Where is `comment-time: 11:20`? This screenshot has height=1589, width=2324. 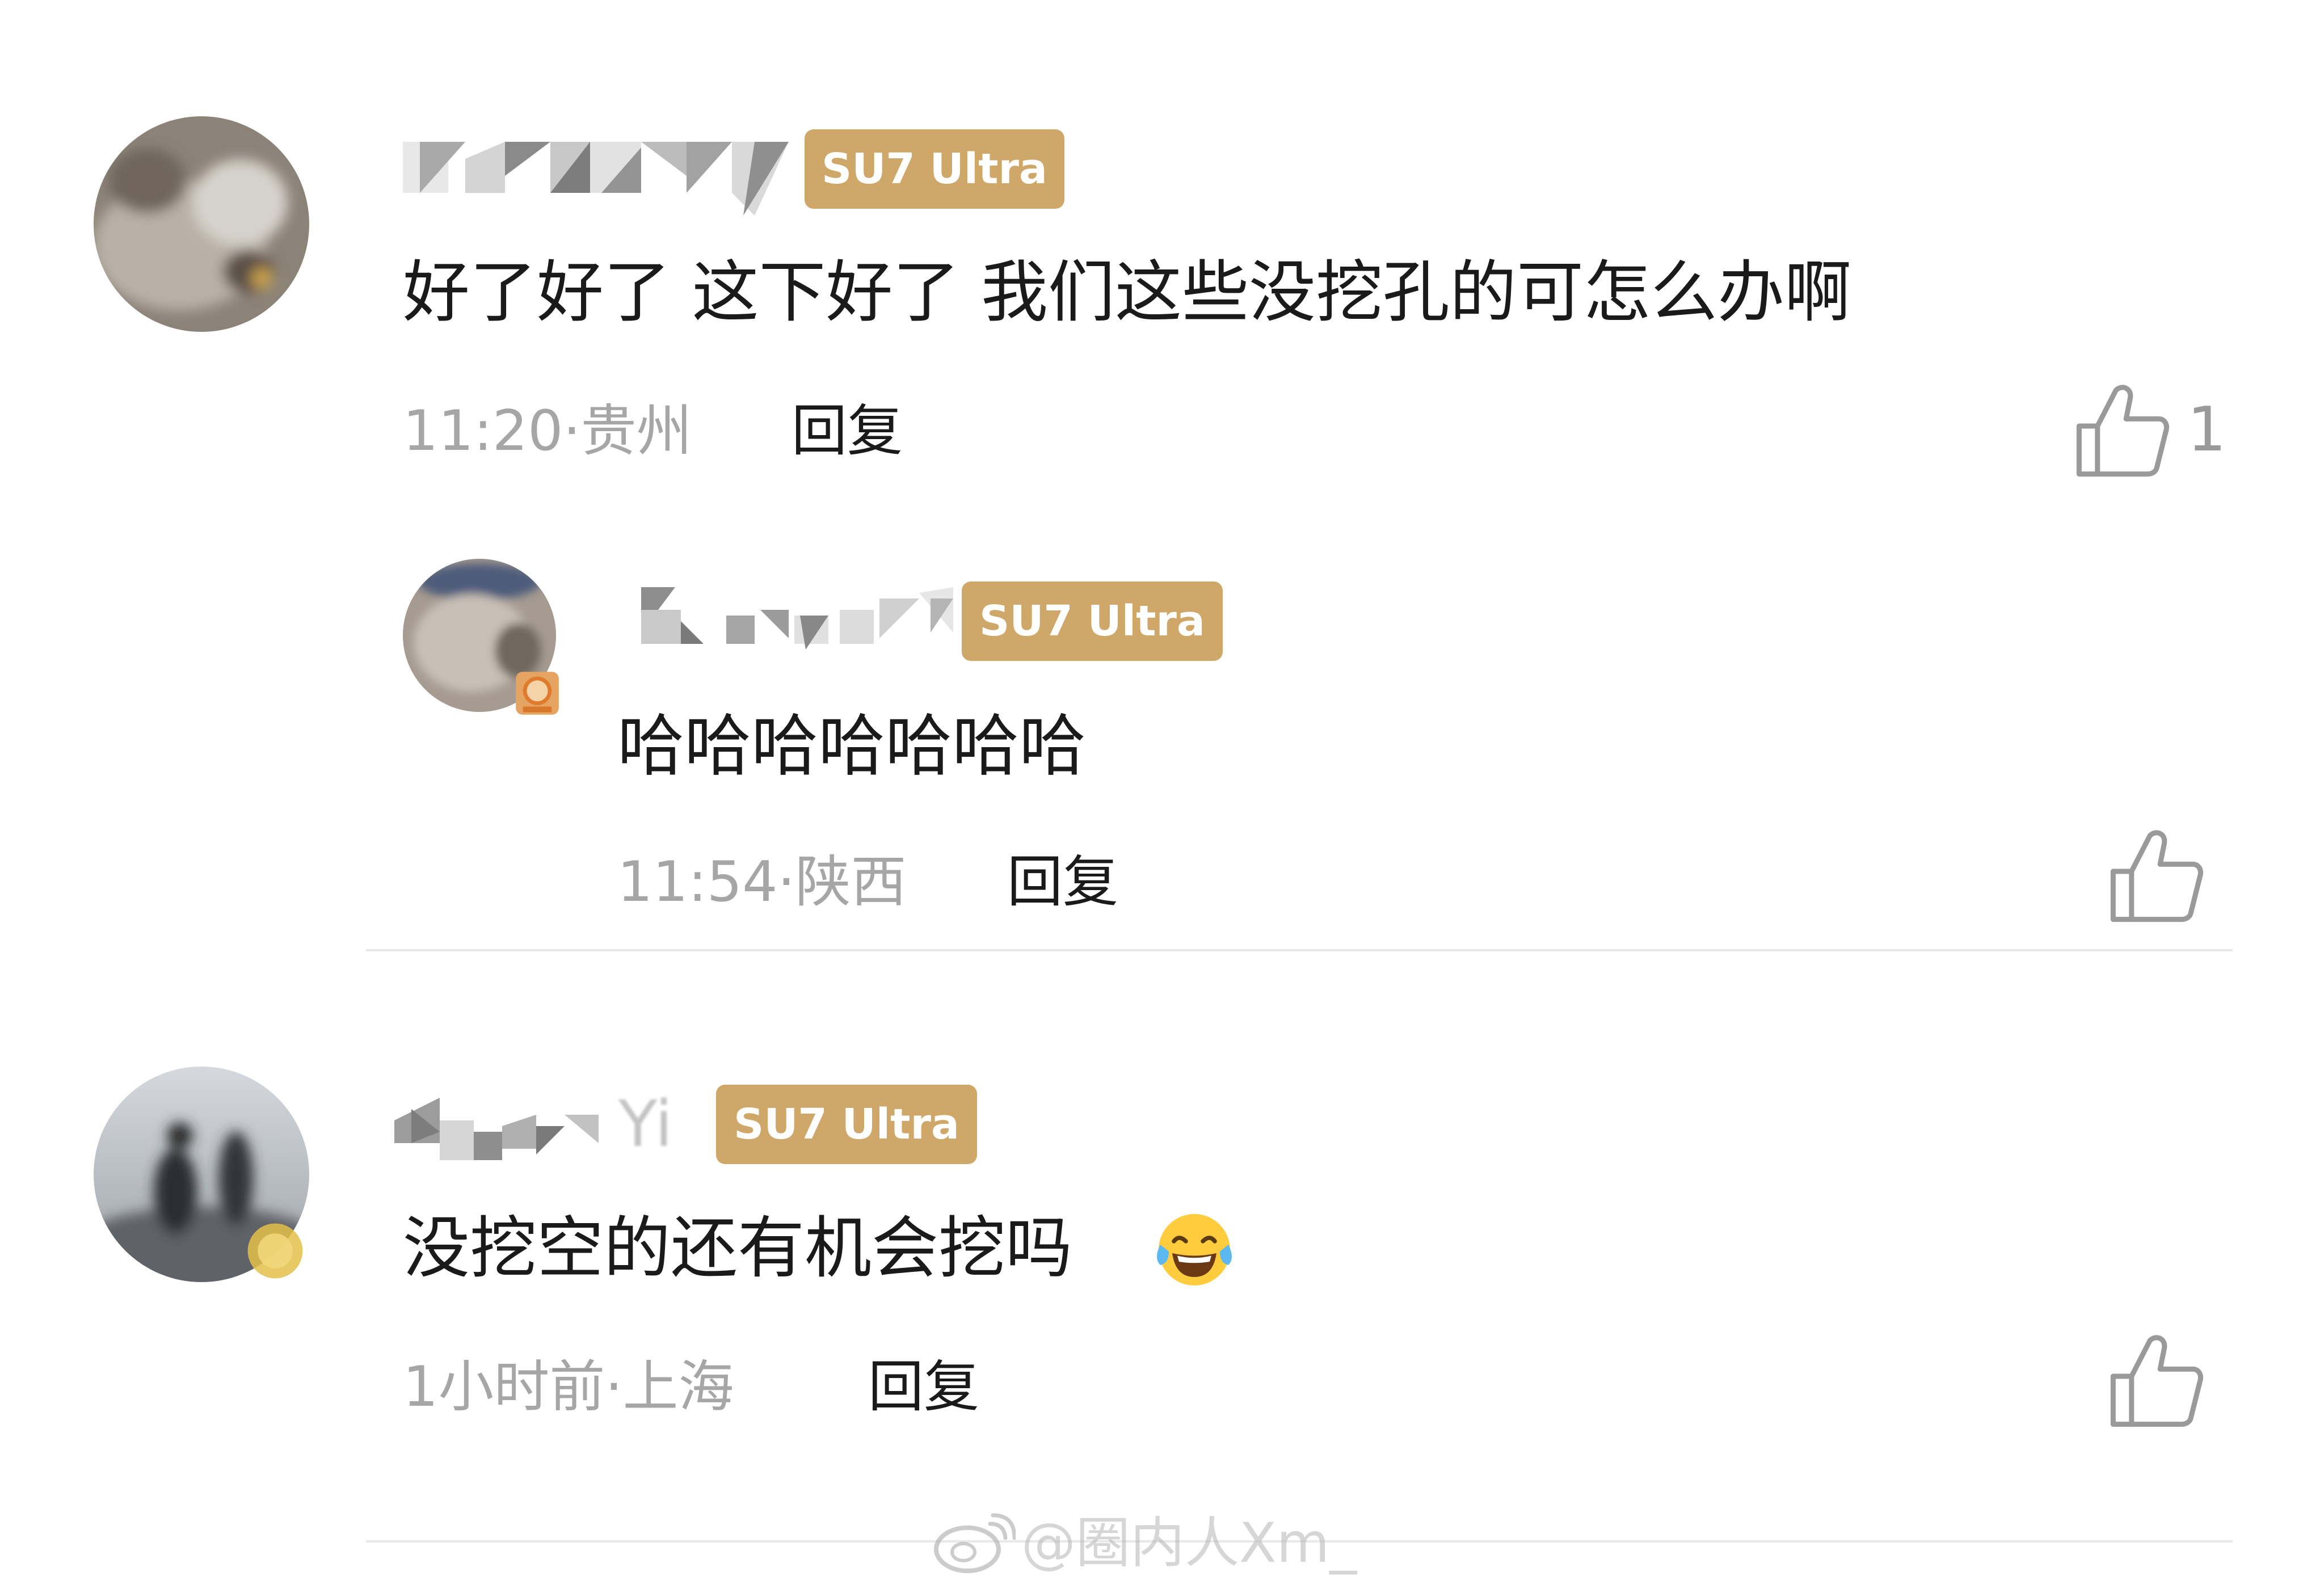
comment-time: 11:20 is located at coordinates (483, 431).